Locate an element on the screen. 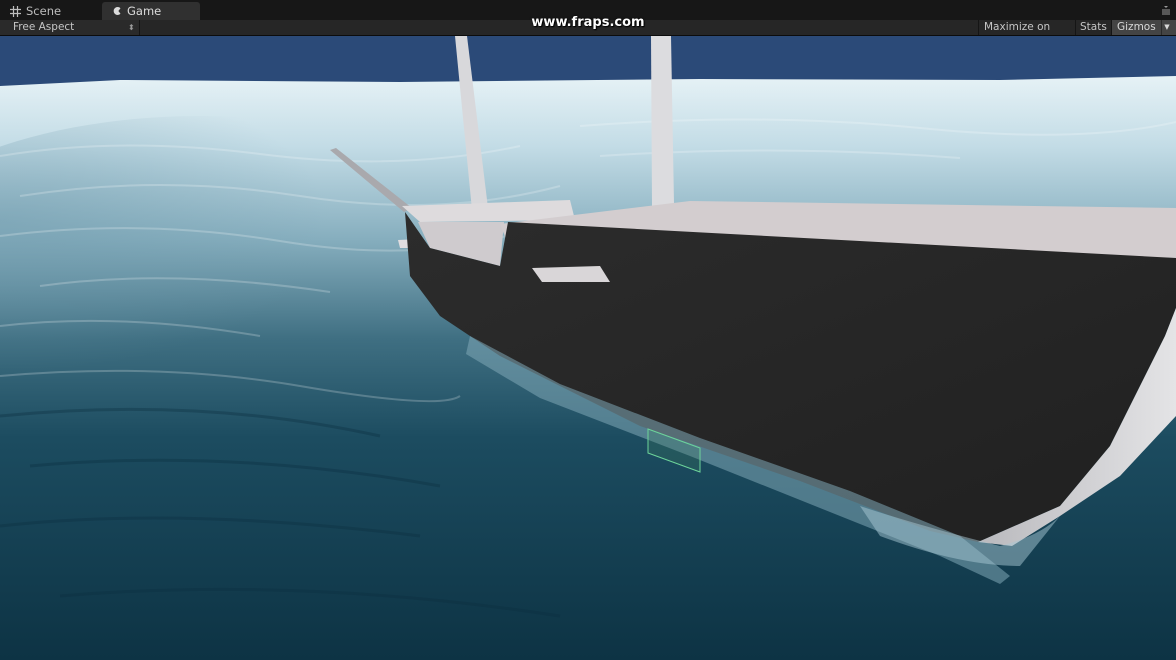 This screenshot has height=660, width=1176. panel-menu-icon is located at coordinates (1166, 10).